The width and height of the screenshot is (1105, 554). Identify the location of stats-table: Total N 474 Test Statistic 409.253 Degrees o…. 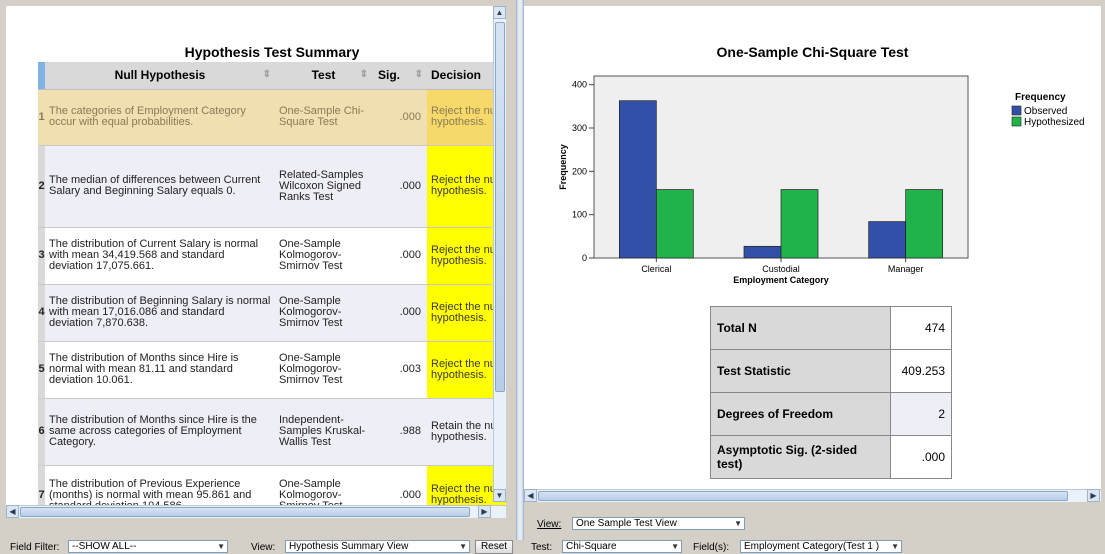
(831, 392).